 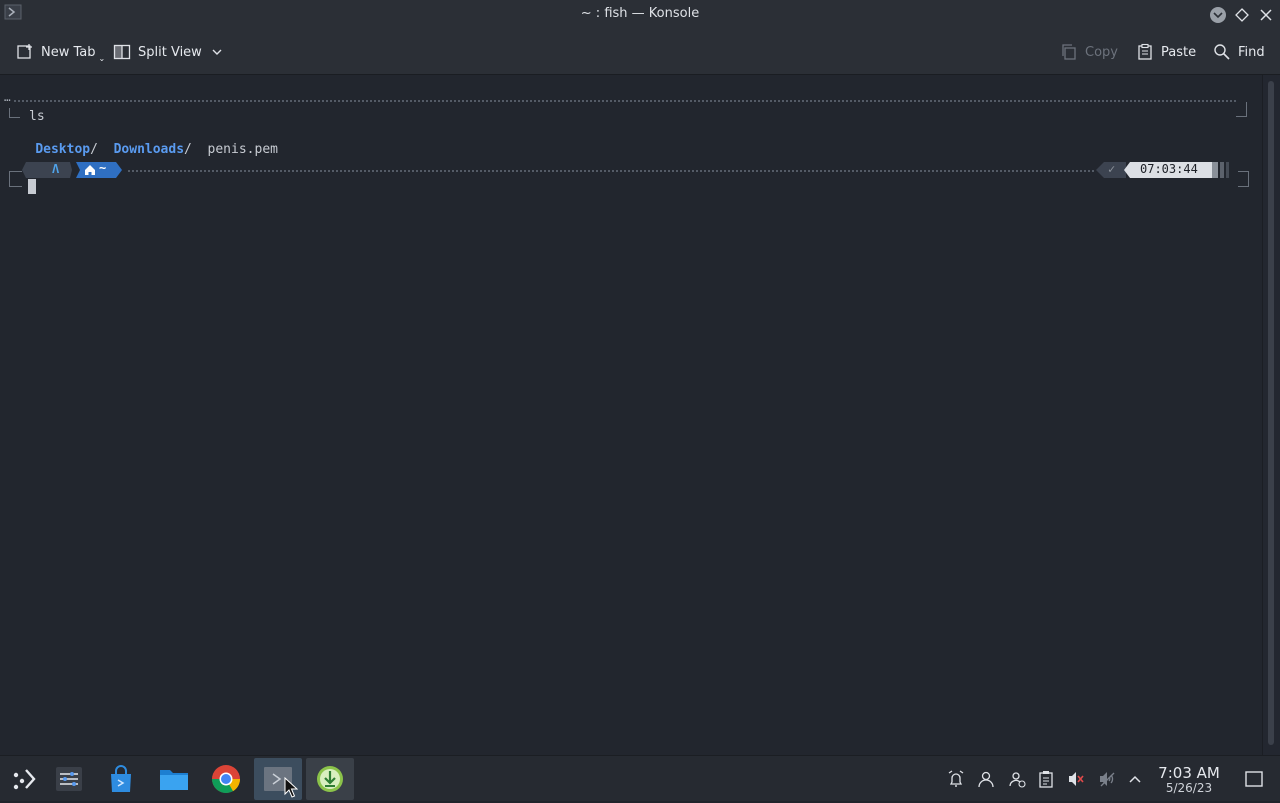 What do you see at coordinates (15, 179) in the screenshot?
I see `prompt-left-bracket` at bounding box center [15, 179].